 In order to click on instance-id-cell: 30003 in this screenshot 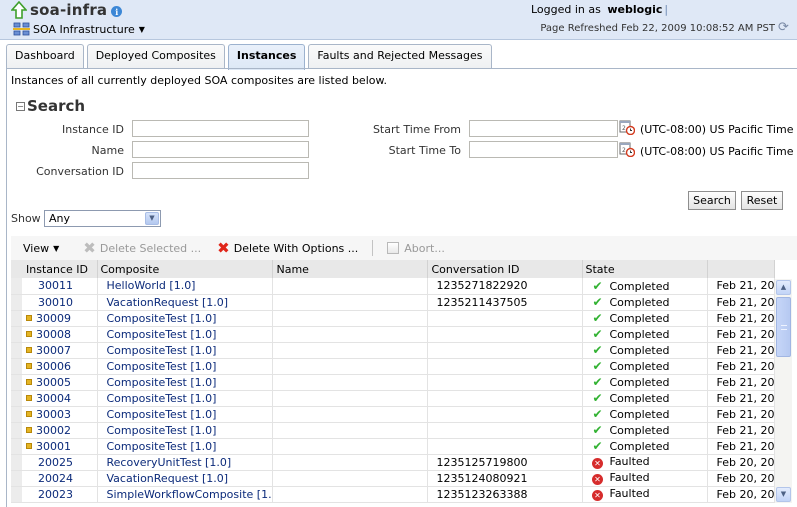, I will do `click(60, 414)`.